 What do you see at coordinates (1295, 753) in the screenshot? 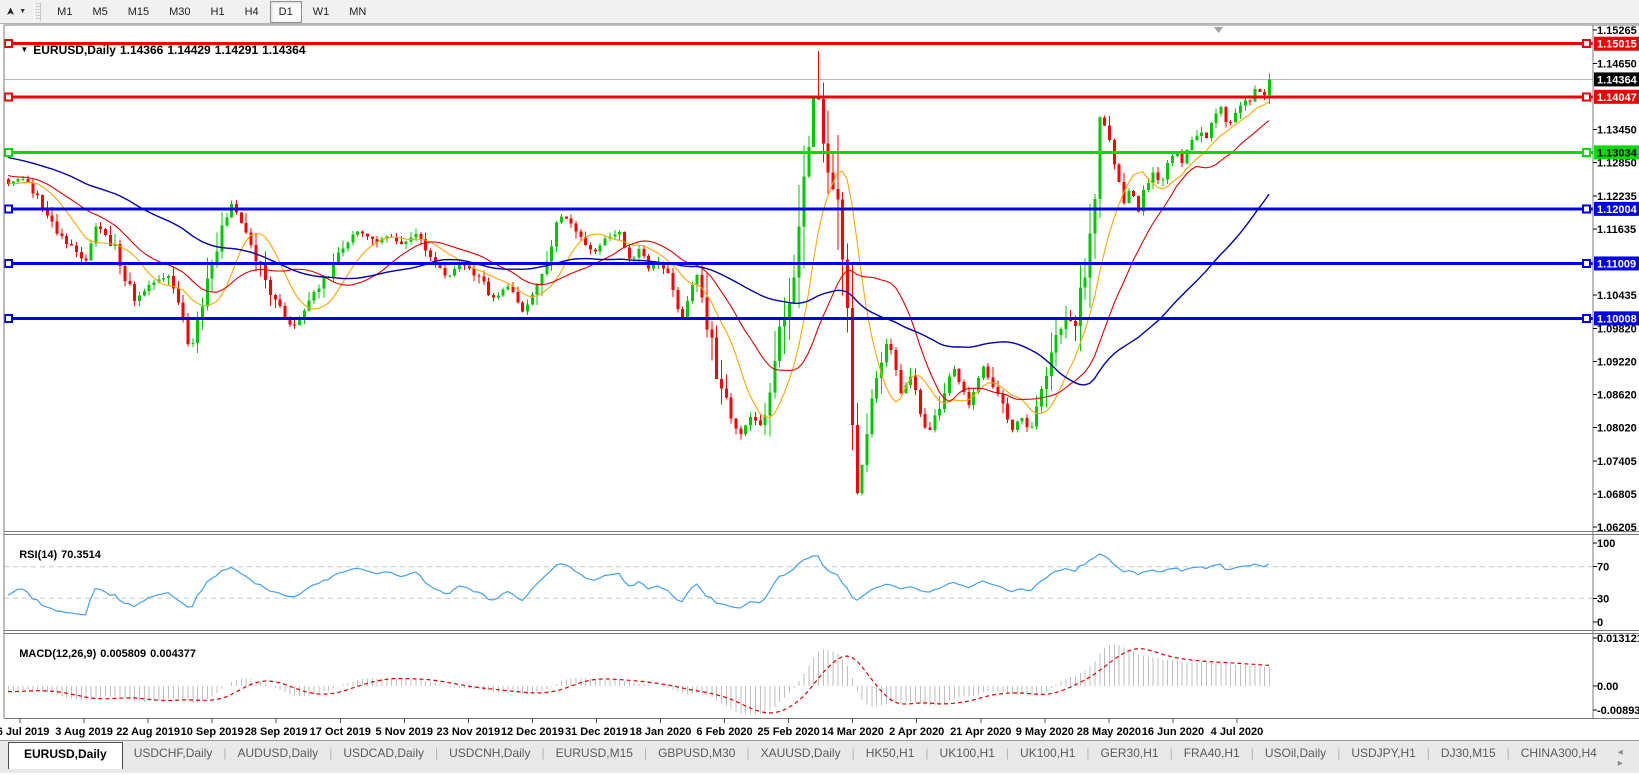
I see `chart-tab-usoil-daily: USOil,Daily` at bounding box center [1295, 753].